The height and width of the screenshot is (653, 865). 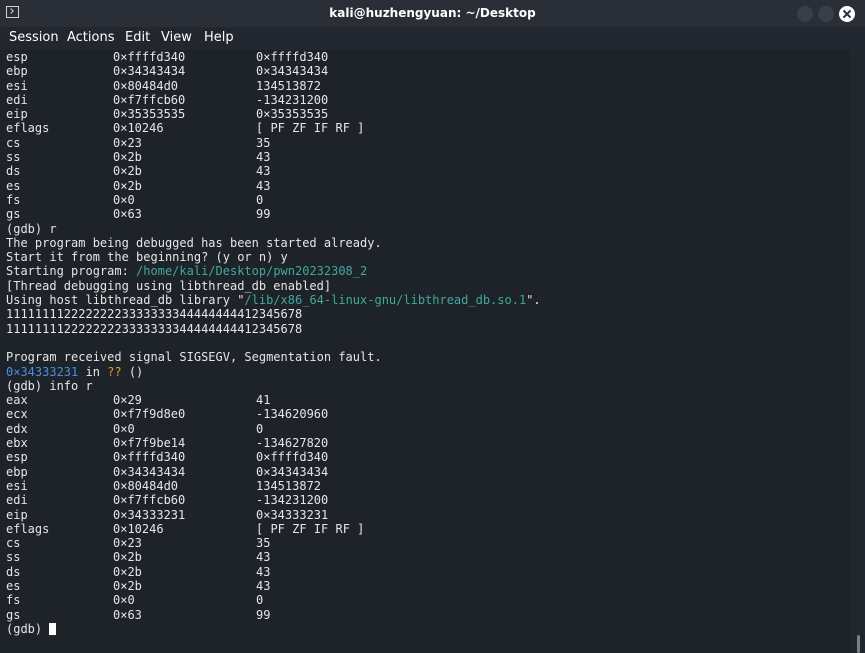 I want to click on register-name: eip, so click(x=17, y=514).